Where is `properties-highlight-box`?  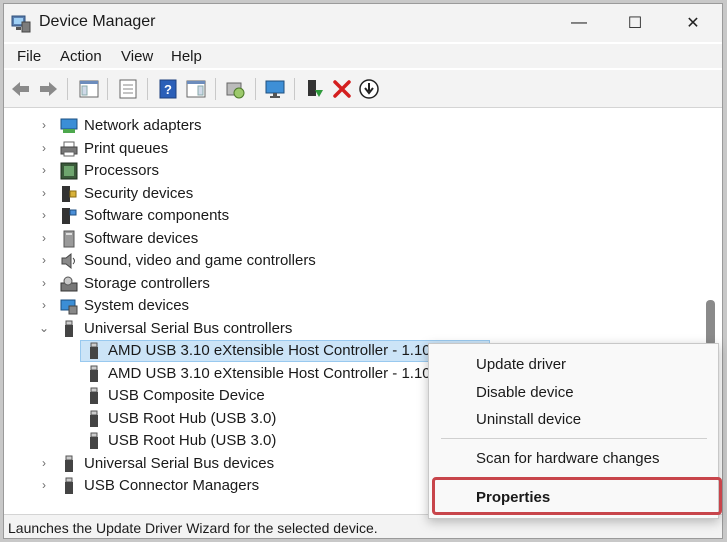
properties-highlight-box is located at coordinates (577, 496).